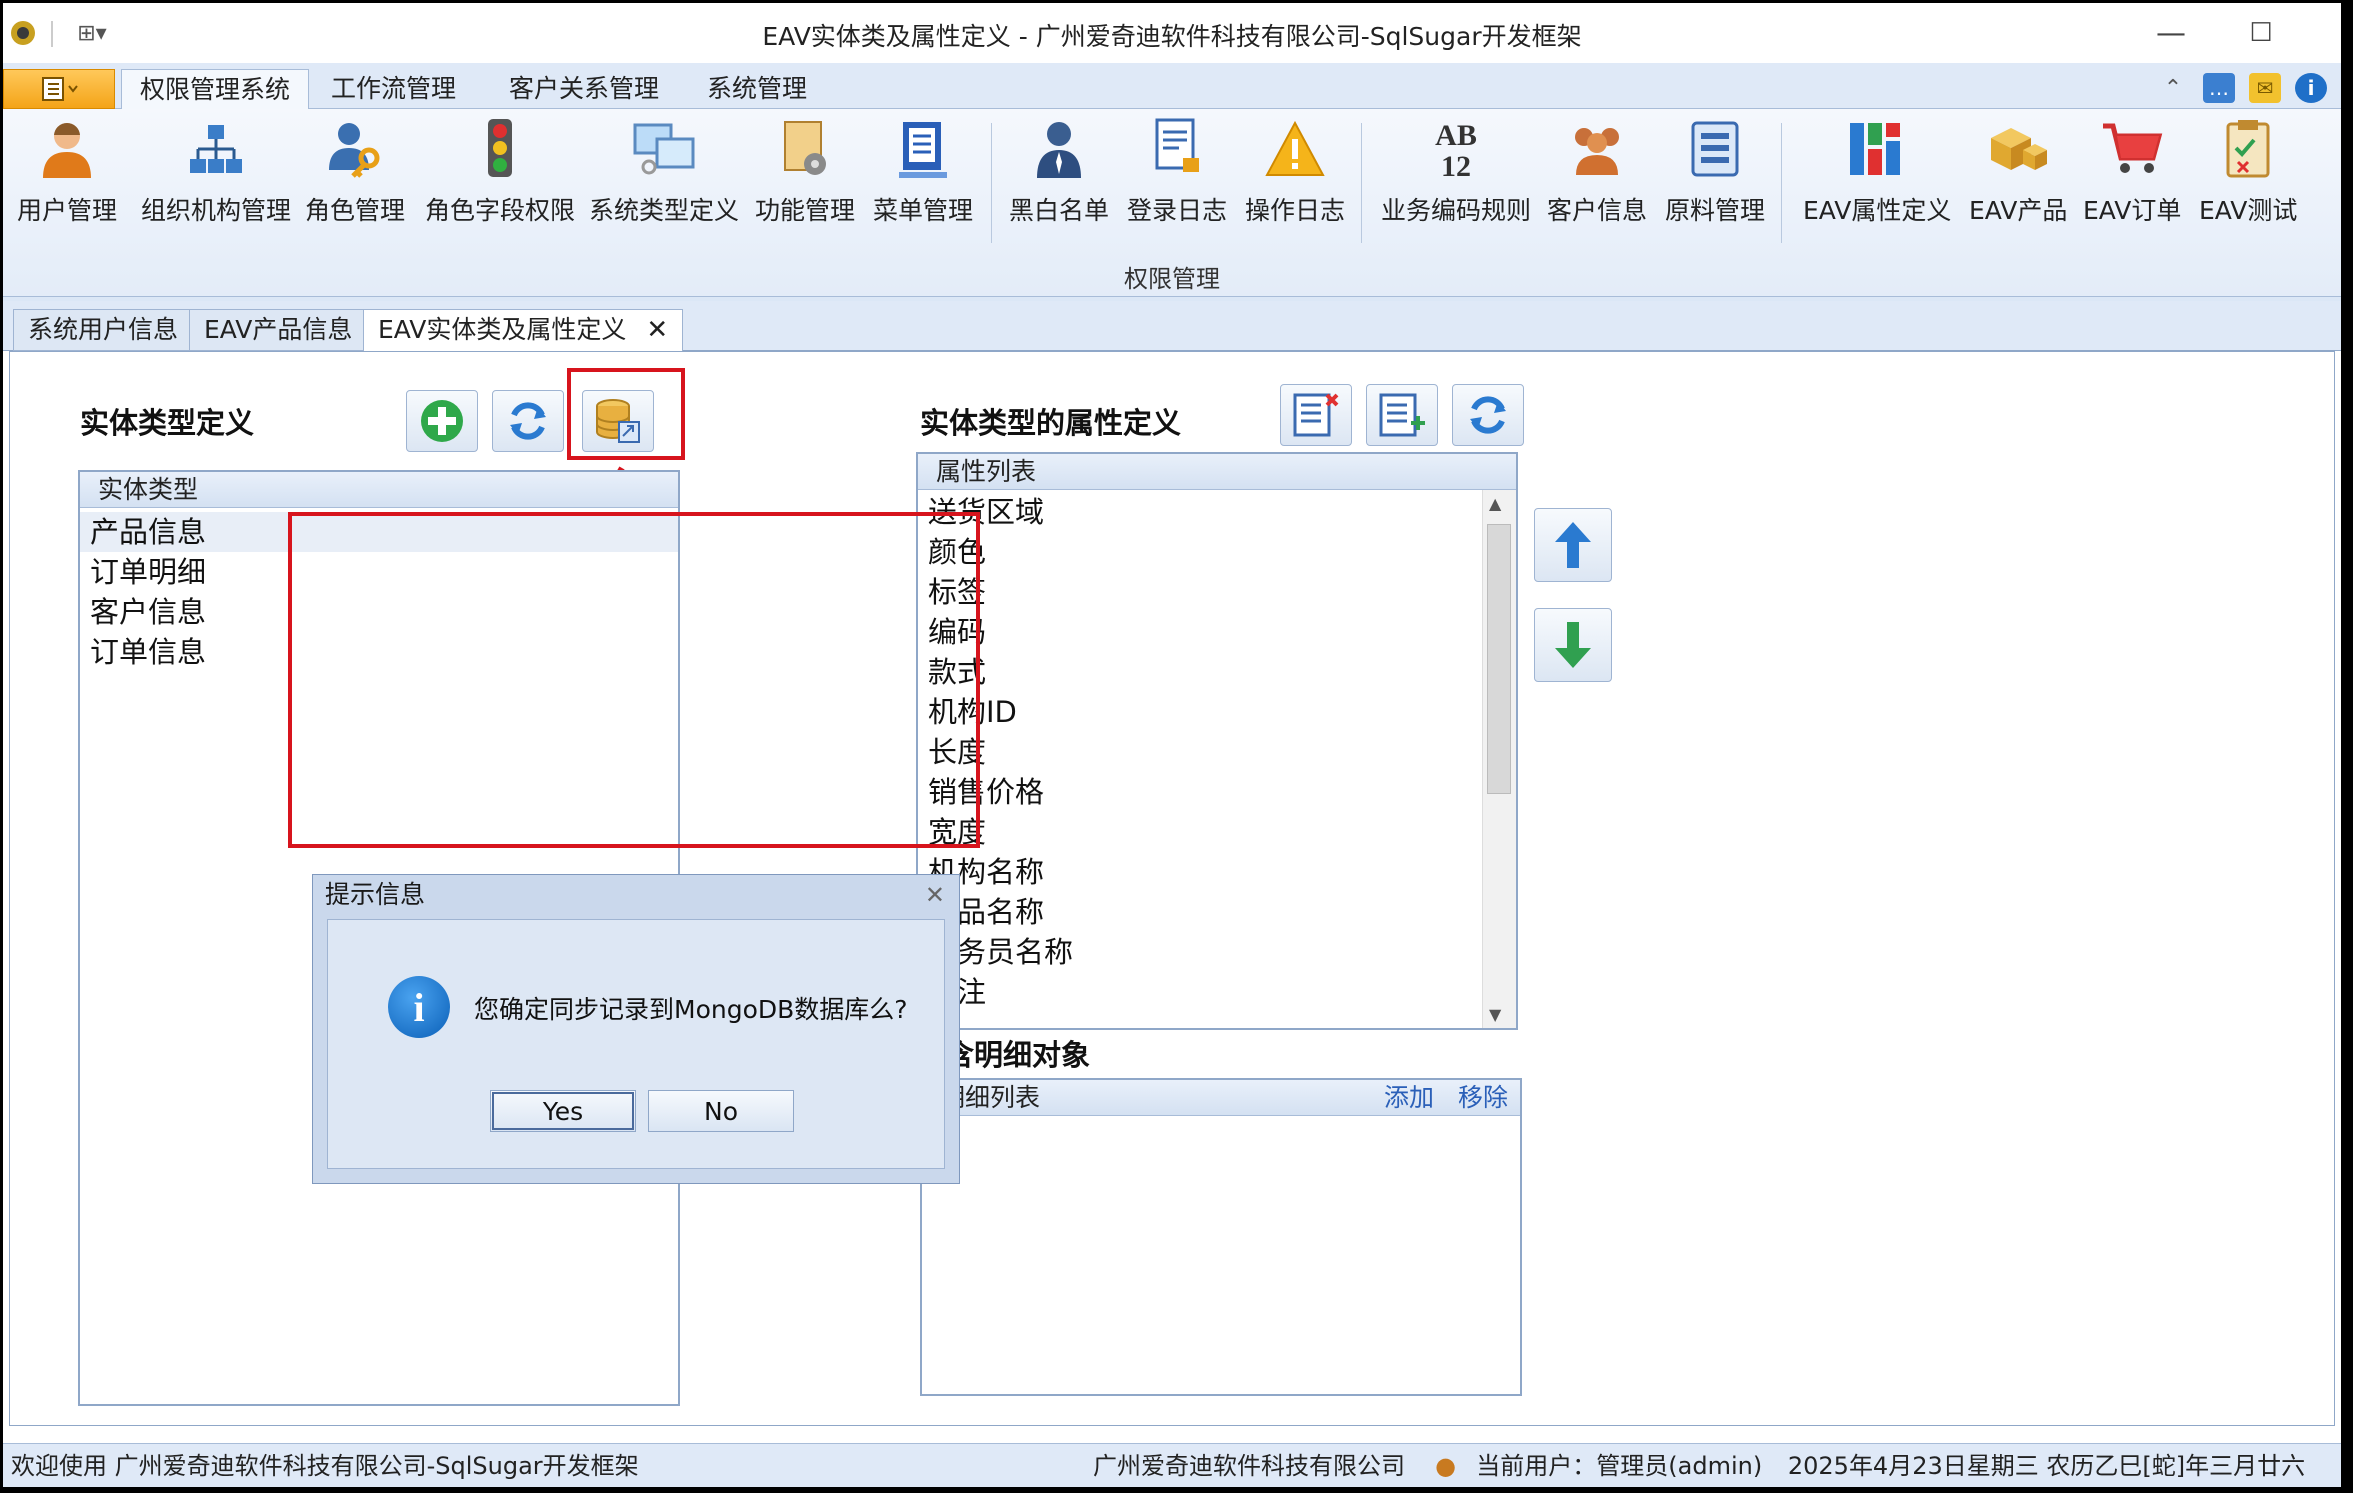 This screenshot has width=2353, height=1493. What do you see at coordinates (1249, 1466) in the screenshot?
I see `company-name: 广州爱奇迪软件科技有限公司` at bounding box center [1249, 1466].